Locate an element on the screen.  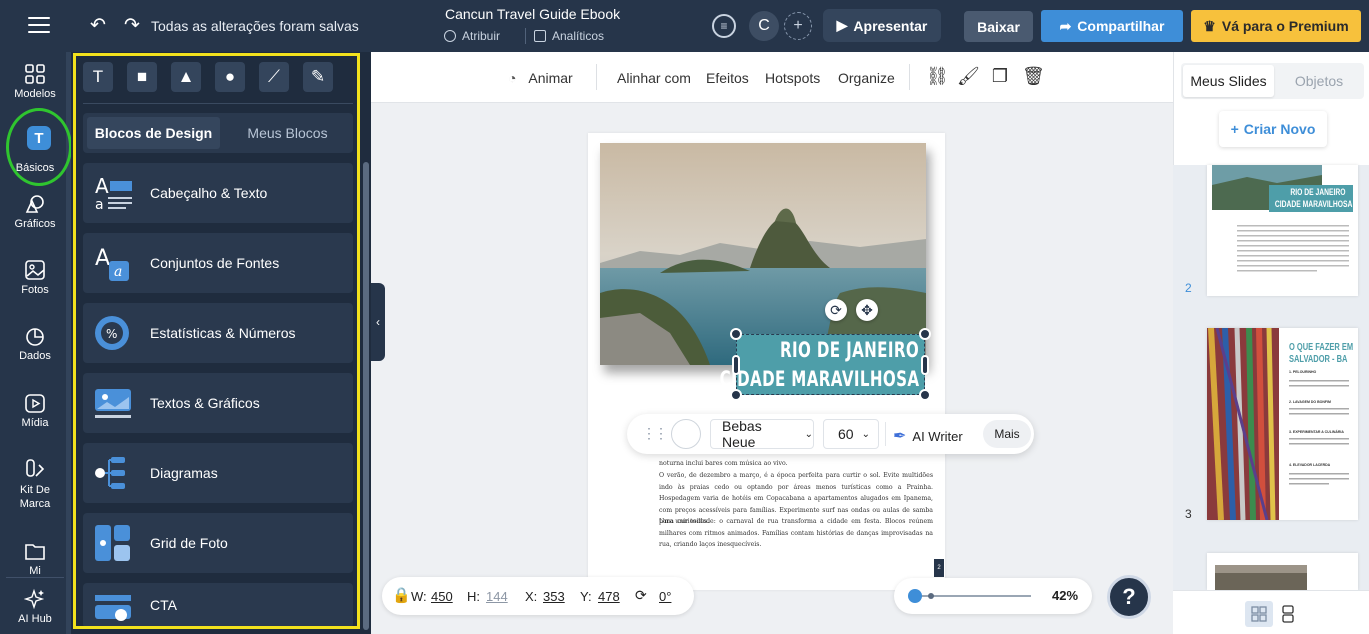
lock-icon: 🔒 is located at coordinates (401, 595).